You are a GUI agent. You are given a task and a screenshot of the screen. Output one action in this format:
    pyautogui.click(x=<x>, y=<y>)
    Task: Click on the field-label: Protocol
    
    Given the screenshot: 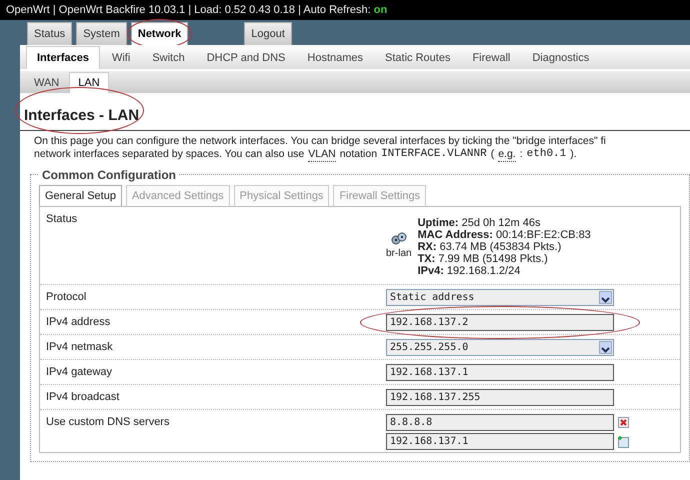 What is the action you would take?
    pyautogui.click(x=67, y=297)
    